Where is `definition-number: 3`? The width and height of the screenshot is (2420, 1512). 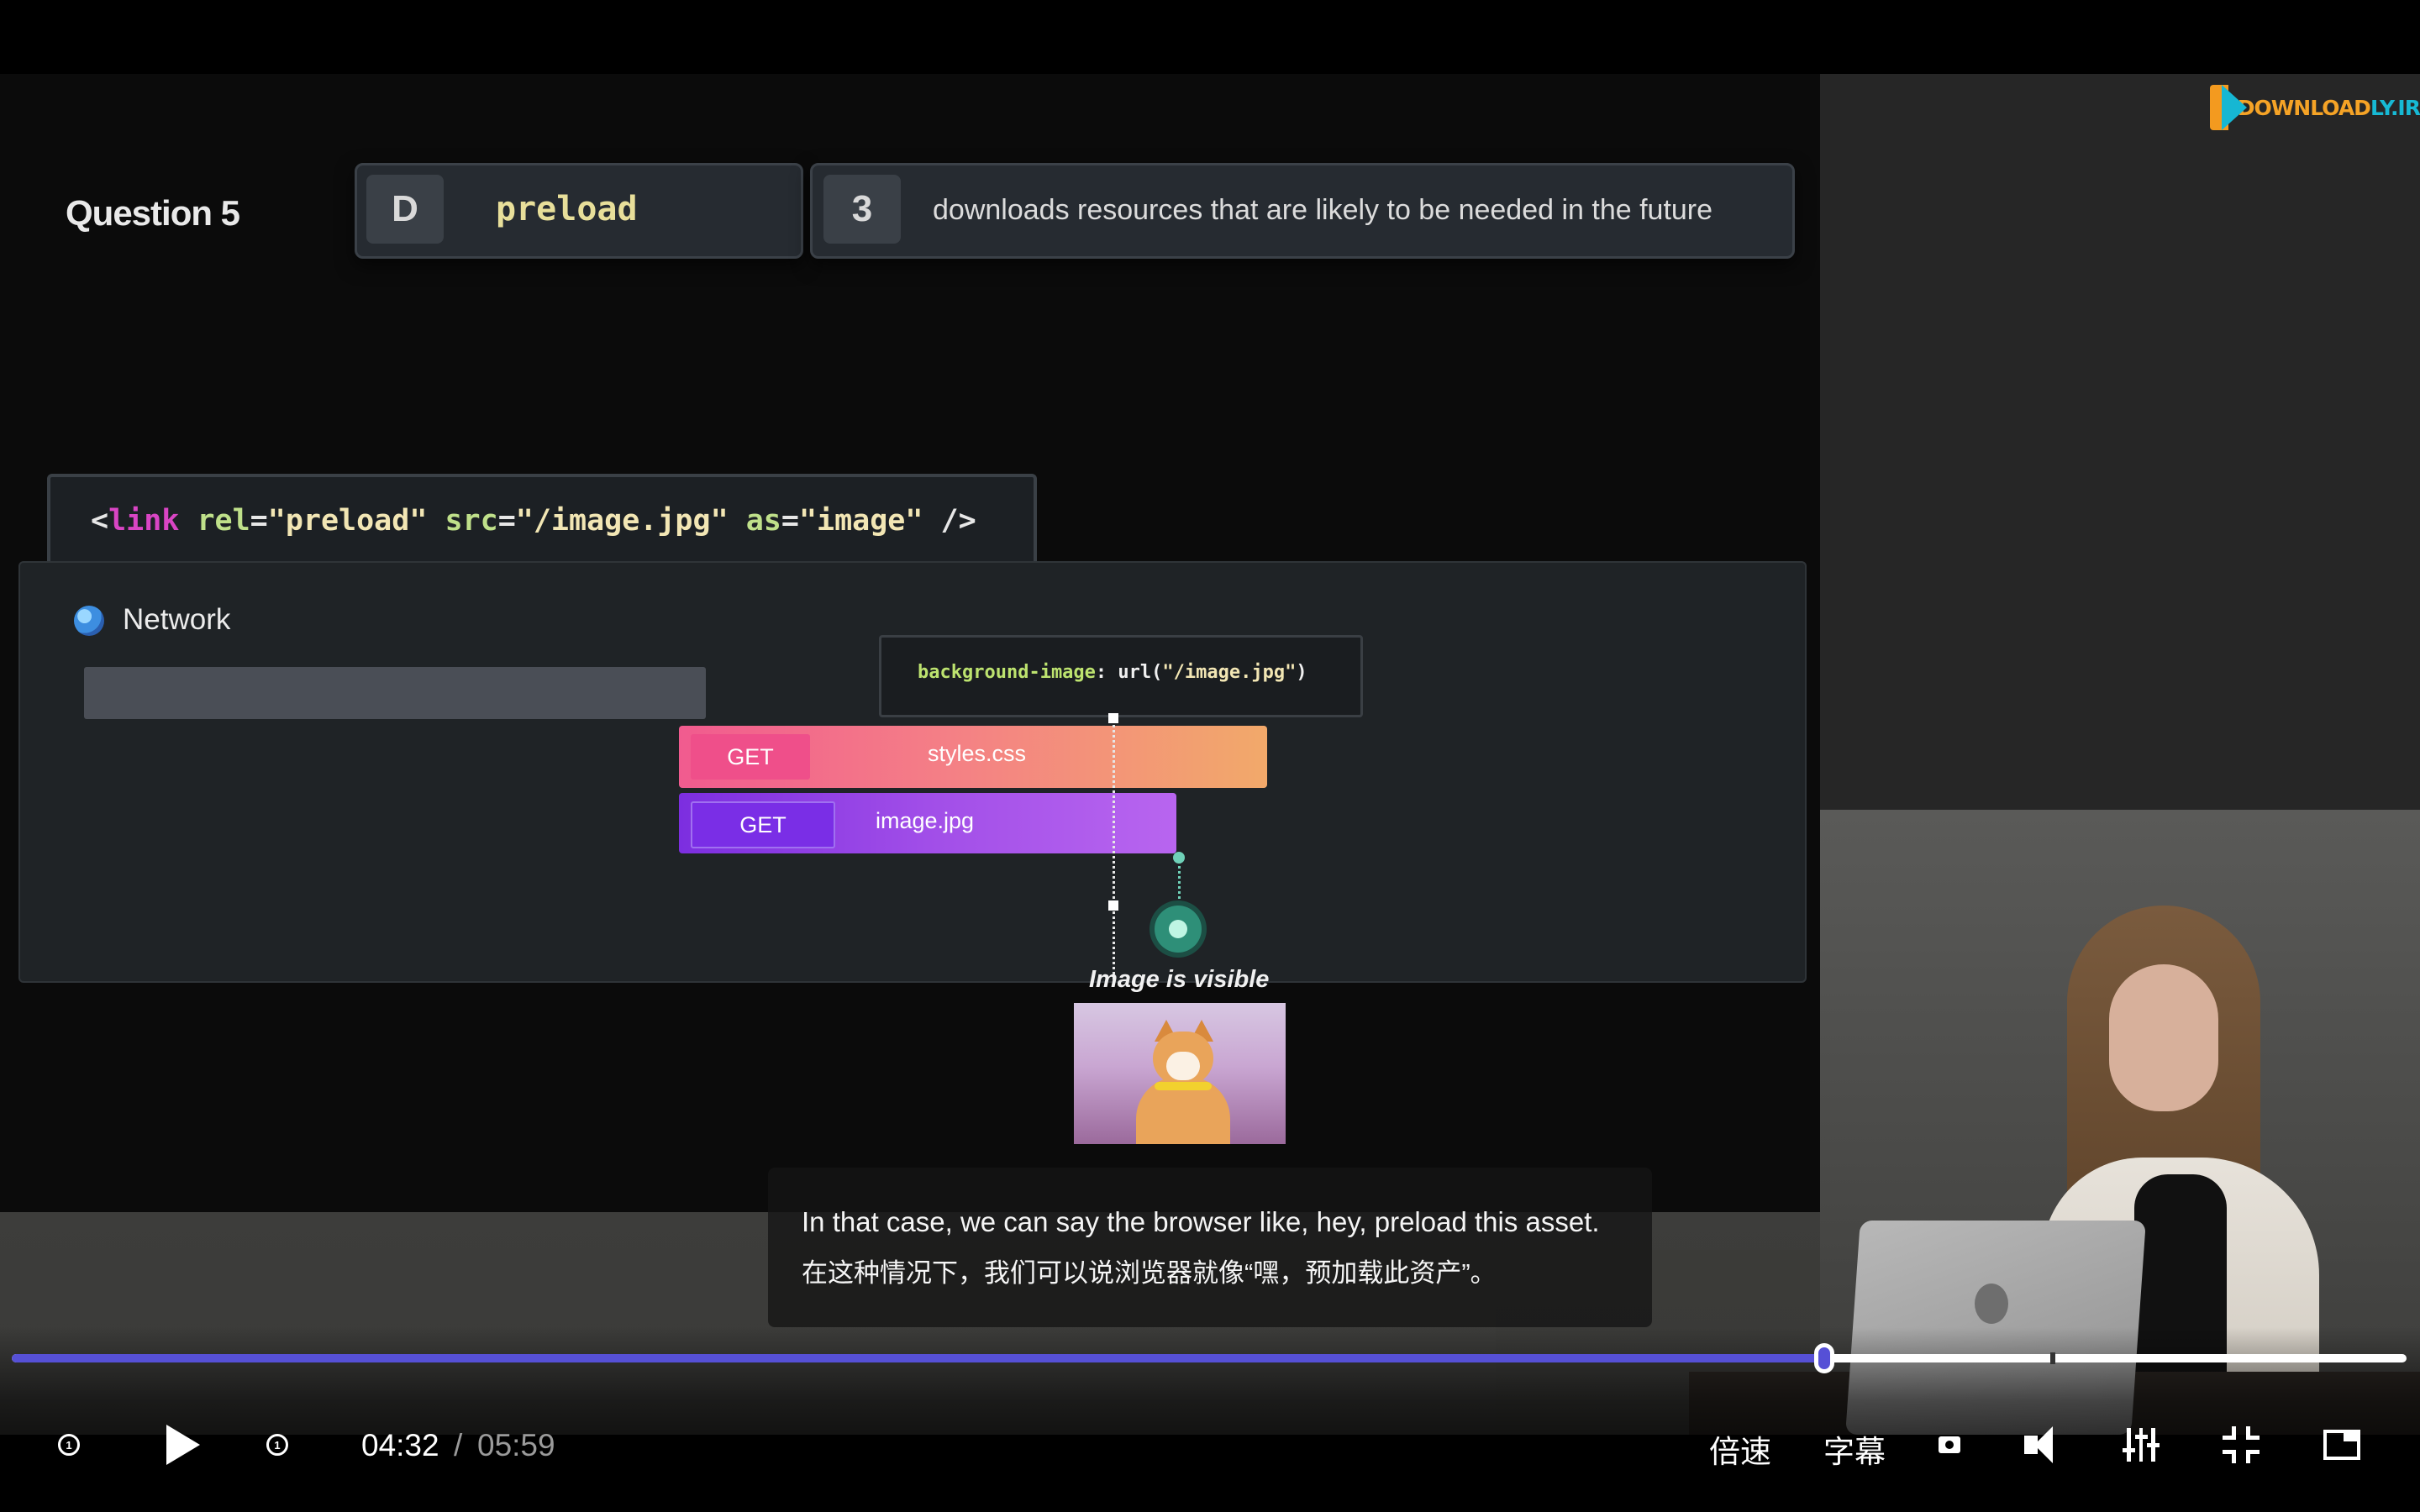
definition-number: 3 is located at coordinates (862, 209).